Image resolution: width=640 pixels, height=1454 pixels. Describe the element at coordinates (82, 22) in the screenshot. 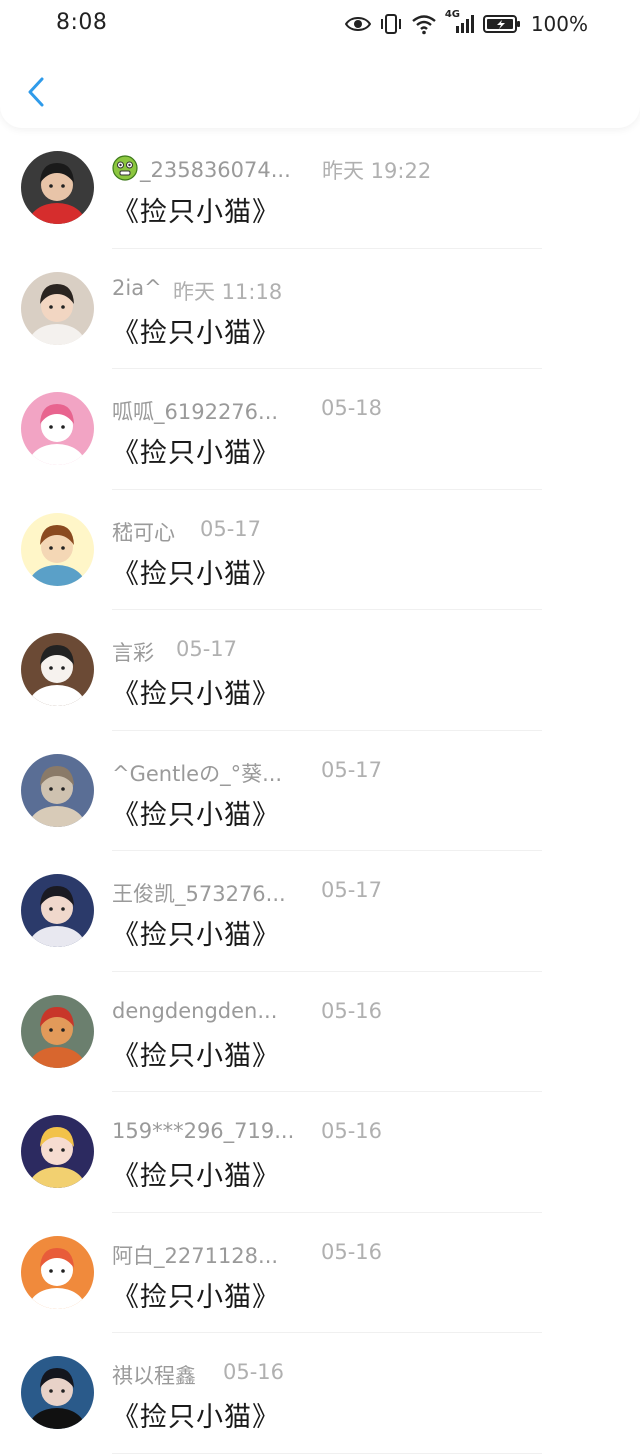

I see `status-time: 8:08` at that location.